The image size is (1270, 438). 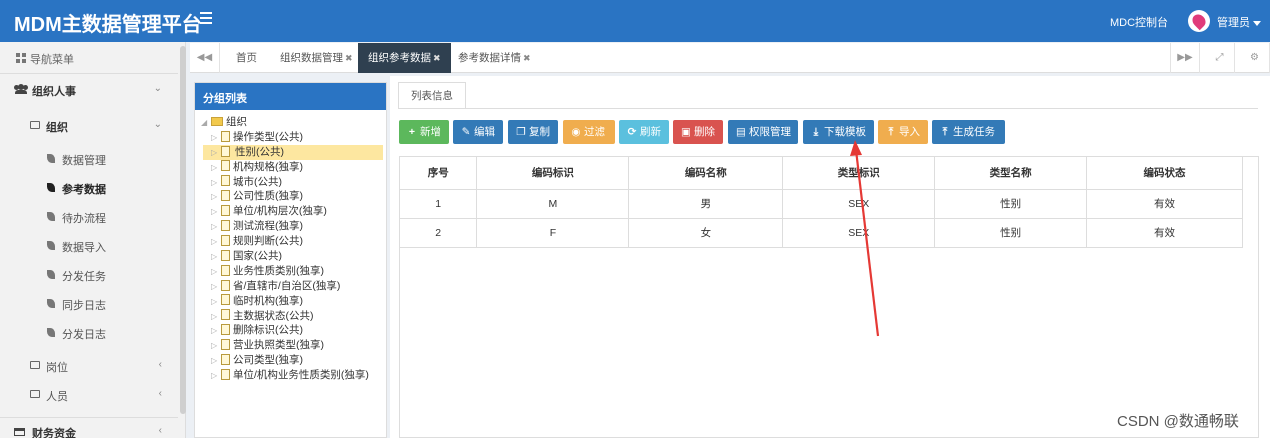 What do you see at coordinates (293, 211) in the screenshot?
I see `tree-node: ▷ 单位/机构层次(独享)` at bounding box center [293, 211].